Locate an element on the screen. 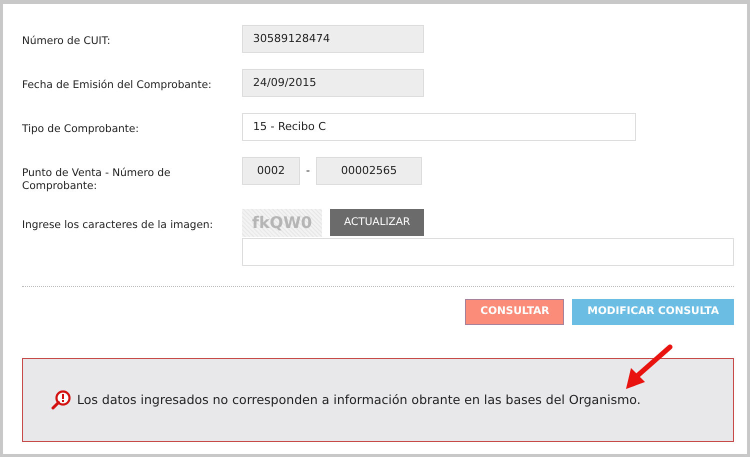 The height and width of the screenshot is (457, 750). readonly-field: 0002 is located at coordinates (271, 171).